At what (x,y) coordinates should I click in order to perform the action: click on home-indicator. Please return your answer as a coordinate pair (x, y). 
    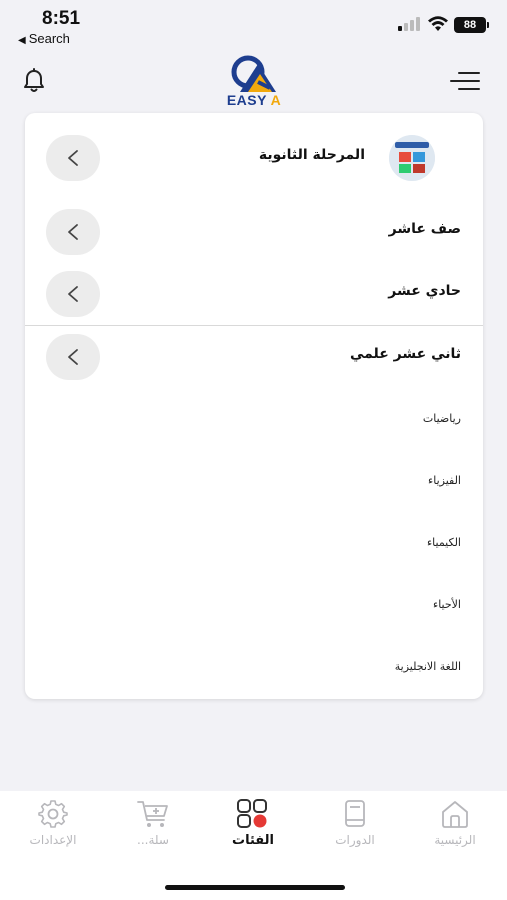
    Looking at the image, I should click on (255, 887).